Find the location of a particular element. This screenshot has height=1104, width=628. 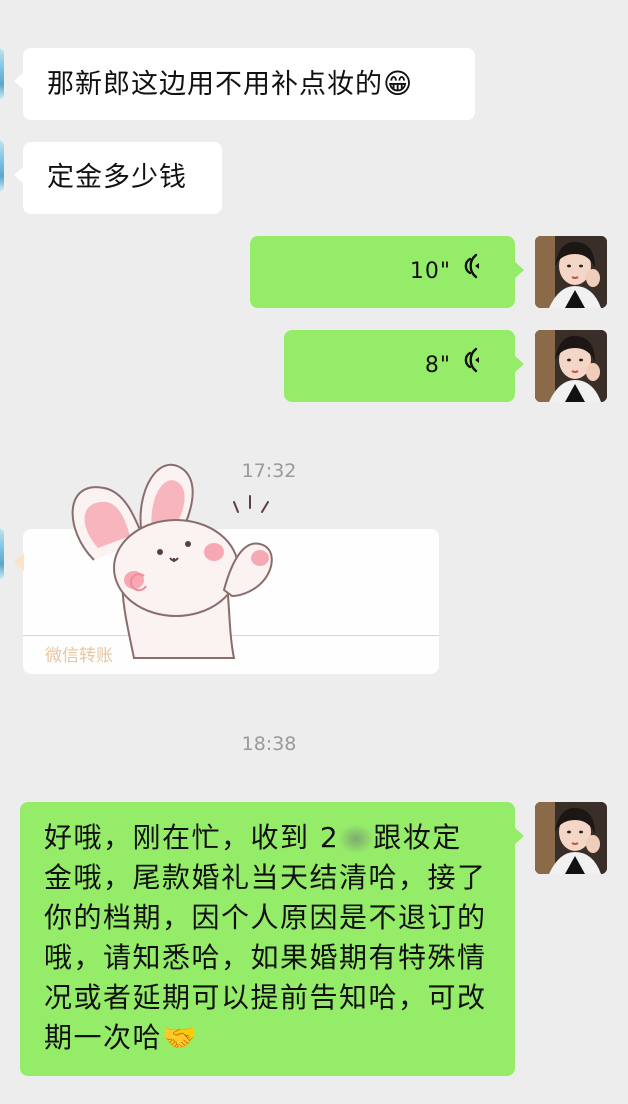

incoming-message: 定金多少钱 is located at coordinates (118, 178).